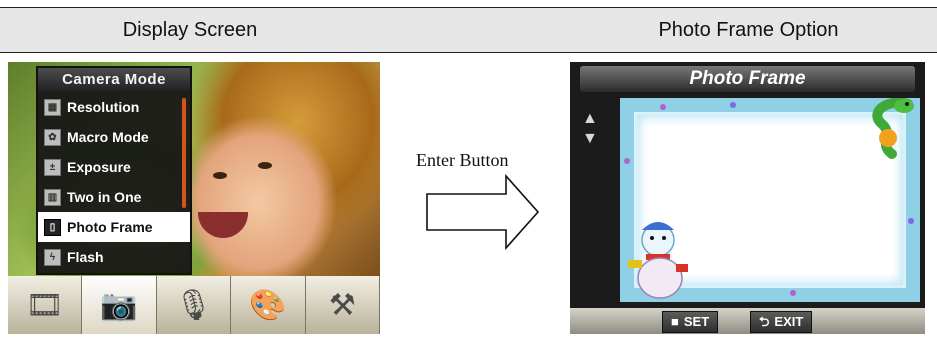  I want to click on right-arrow-icon, so click(483, 212).